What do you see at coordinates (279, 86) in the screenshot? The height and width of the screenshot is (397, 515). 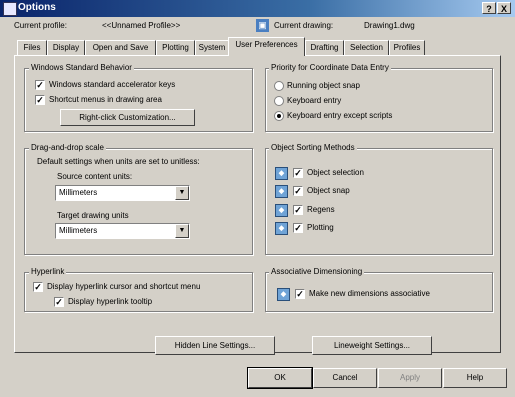 I see `radio-running-object-snap` at bounding box center [279, 86].